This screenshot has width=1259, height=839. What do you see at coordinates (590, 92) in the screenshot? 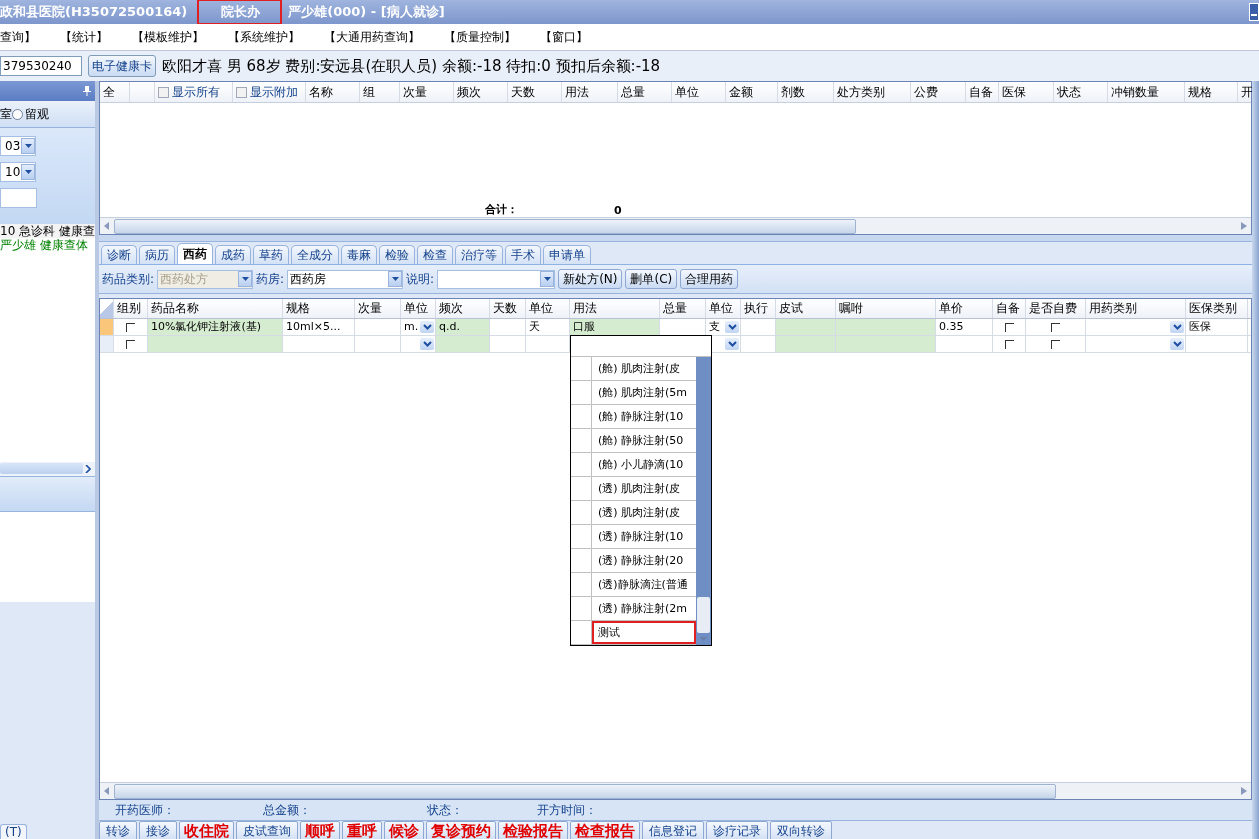
I see `column-header: 用法` at bounding box center [590, 92].